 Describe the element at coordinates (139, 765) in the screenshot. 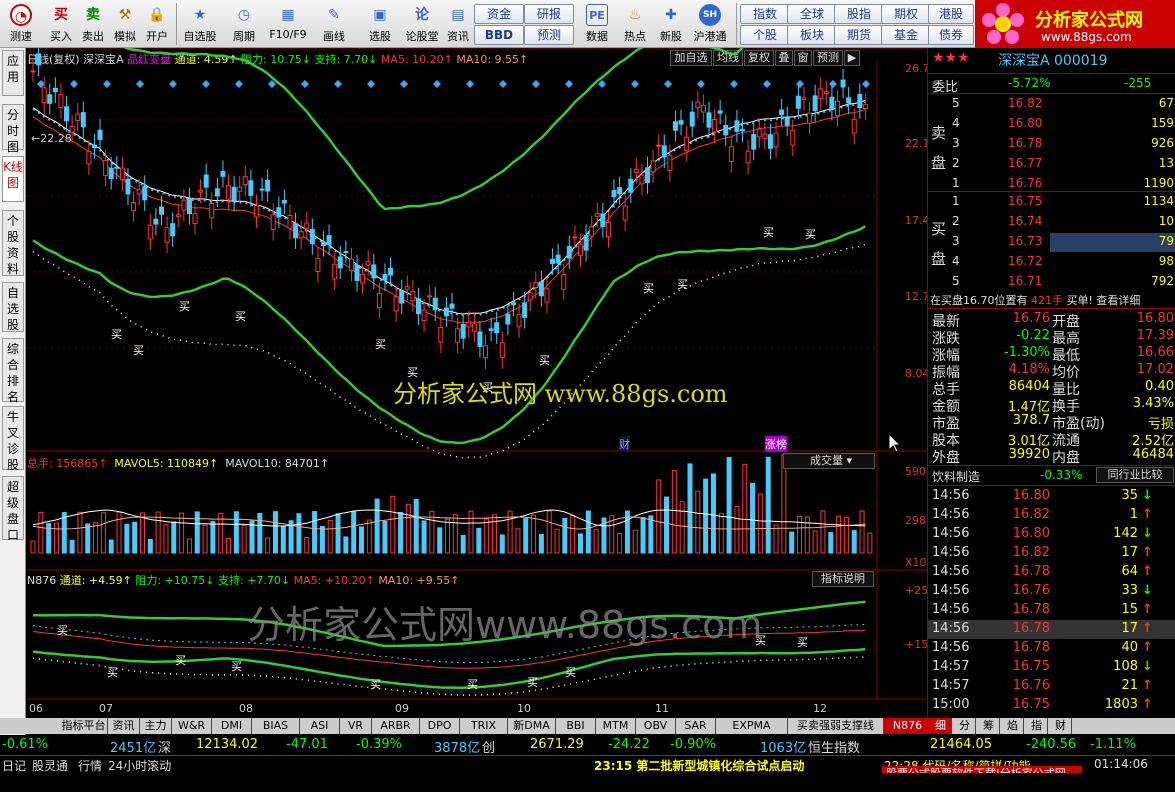

I see `status-24h: 24小时滚动` at that location.